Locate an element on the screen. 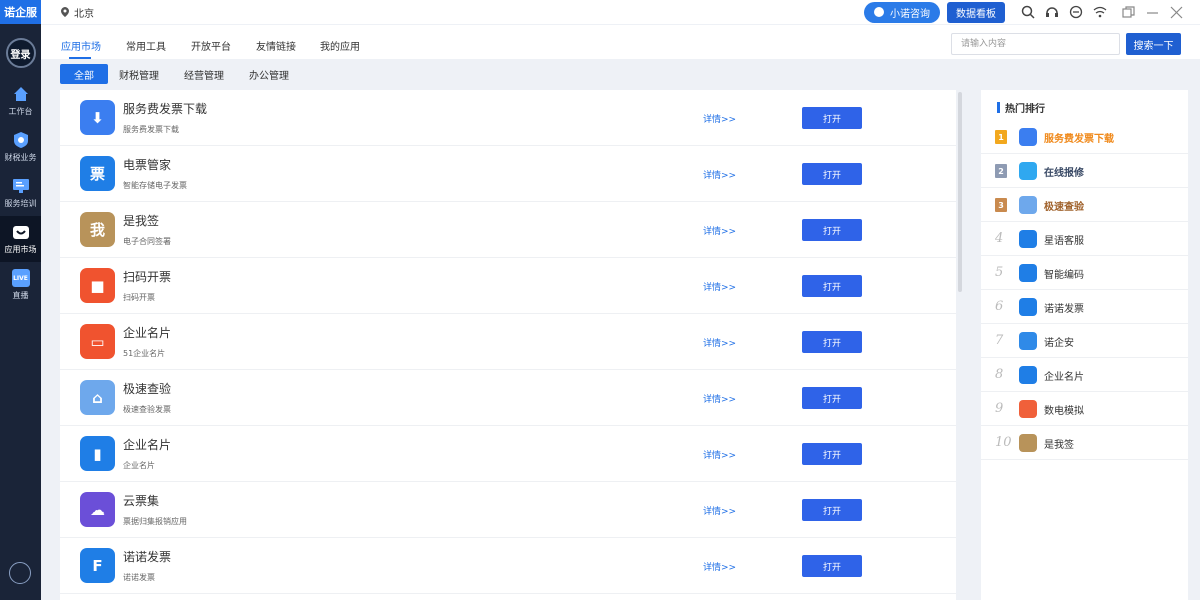 Image resolution: width=1200 pixels, height=600 pixels. rank-medal-icon: 1 is located at coordinates (1001, 137).